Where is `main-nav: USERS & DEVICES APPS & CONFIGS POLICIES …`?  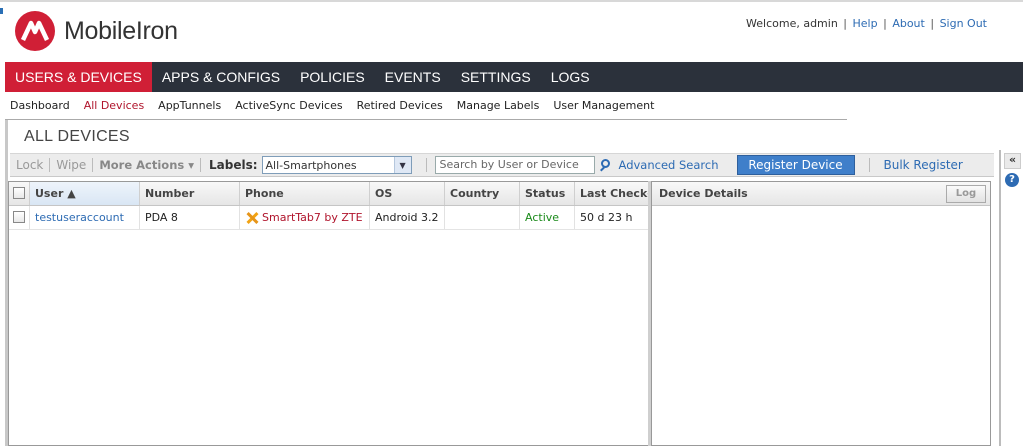 main-nav: USERS & DEVICES APPS & CONFIGS POLICIES … is located at coordinates (514, 77).